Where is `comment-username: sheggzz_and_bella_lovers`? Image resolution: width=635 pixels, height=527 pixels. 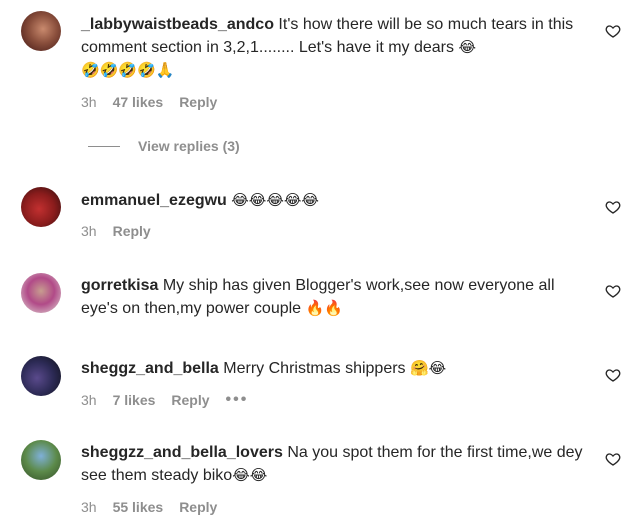 comment-username: sheggzz_and_bella_lovers is located at coordinates (182, 452).